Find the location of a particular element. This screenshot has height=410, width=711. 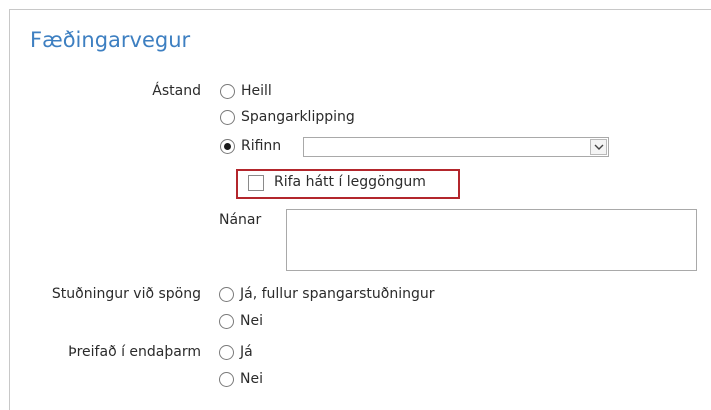

radio-ja-fullur is located at coordinates (226, 294).